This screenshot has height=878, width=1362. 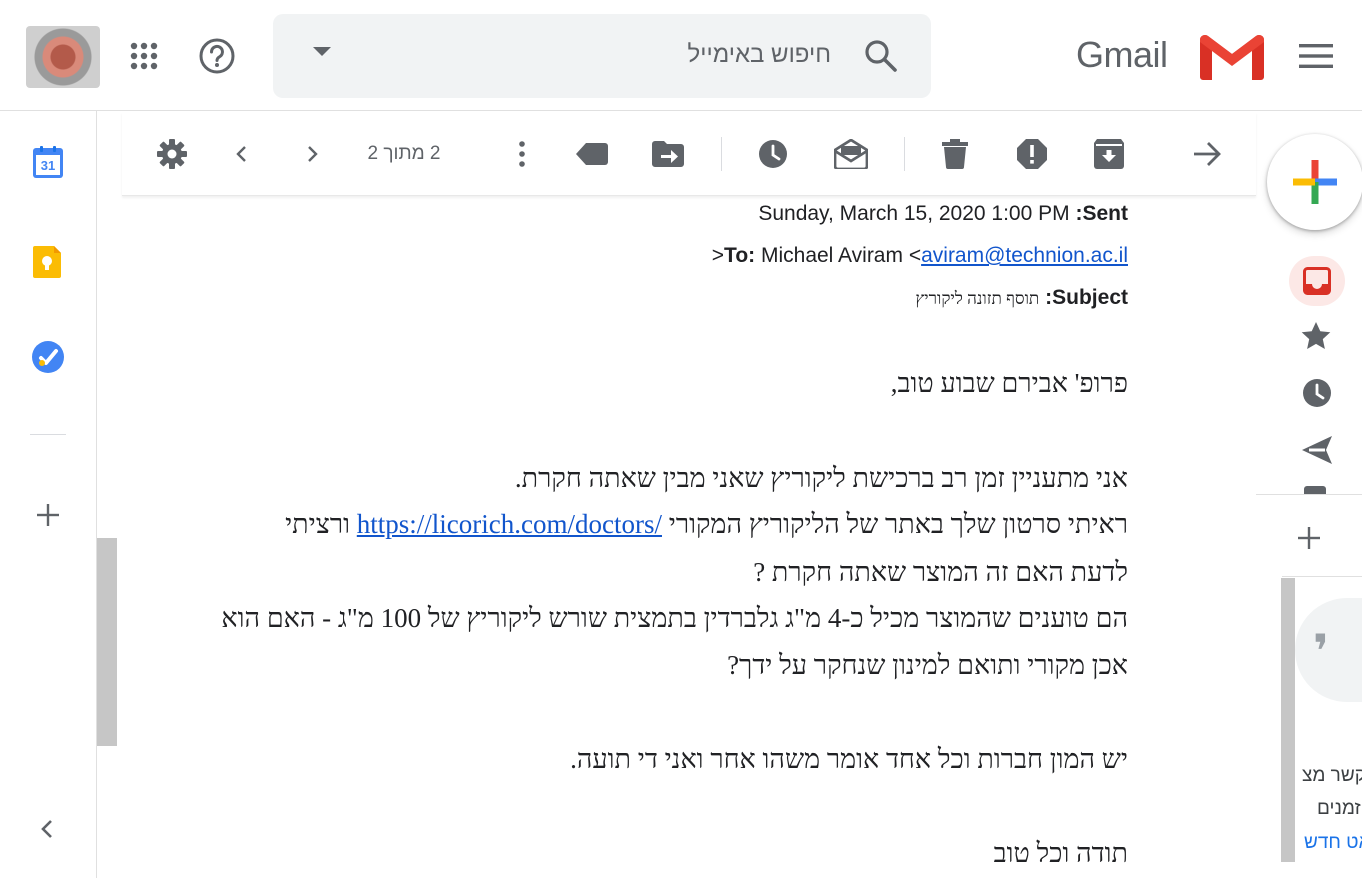 What do you see at coordinates (1339, 808) in the screenshot?
I see `chat-empty-line-2: מוזמנים` at bounding box center [1339, 808].